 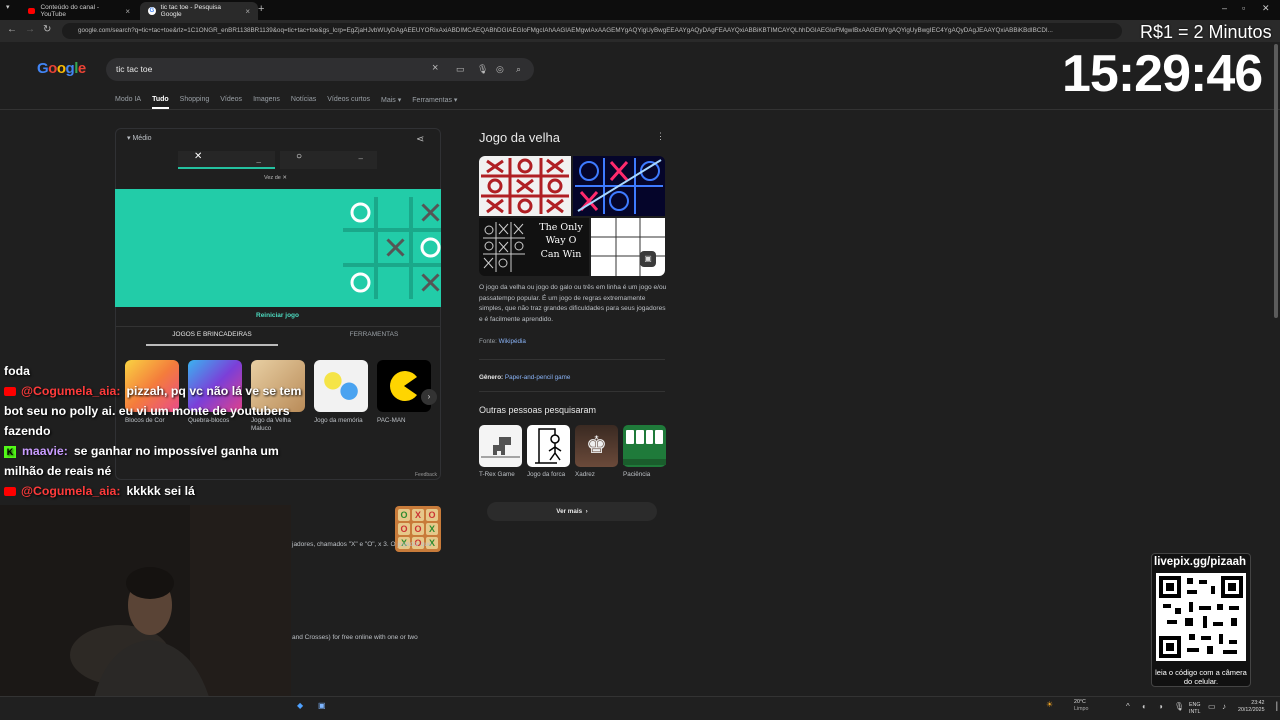 I want to click on tray-app-icon: ◐, so click(x=1144, y=706).